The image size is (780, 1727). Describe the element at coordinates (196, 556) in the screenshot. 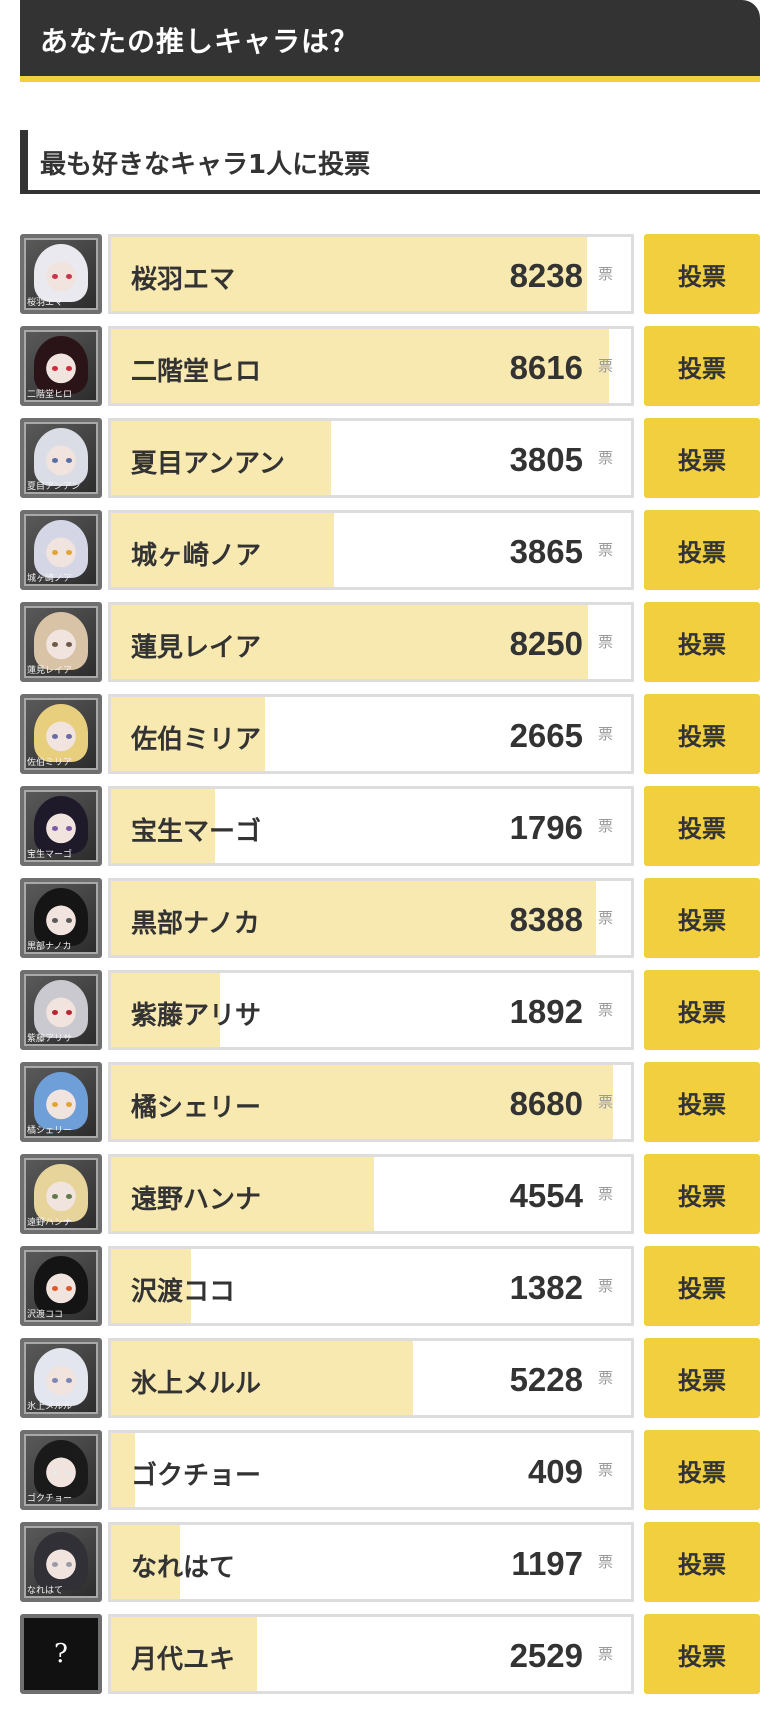

I see `character-name: 城ヶ崎ノア` at that location.